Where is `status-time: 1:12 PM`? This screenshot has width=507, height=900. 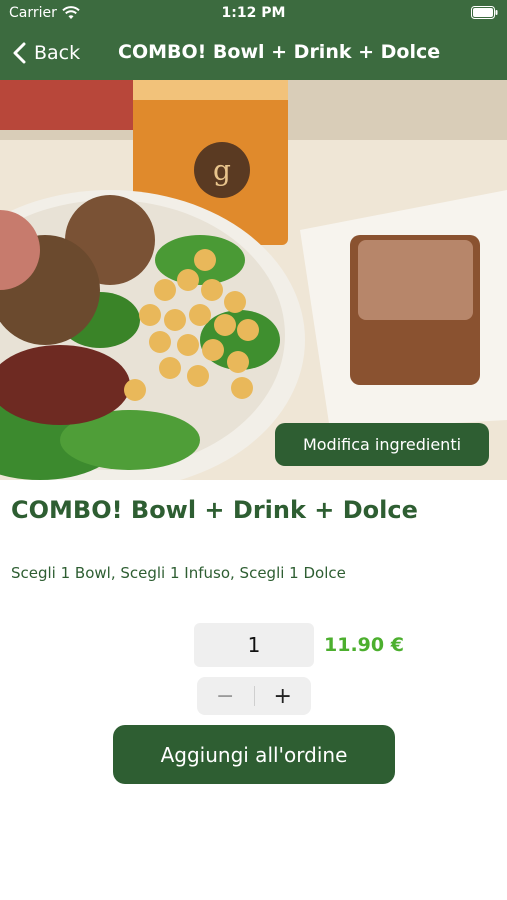 status-time: 1:12 PM is located at coordinates (253, 13).